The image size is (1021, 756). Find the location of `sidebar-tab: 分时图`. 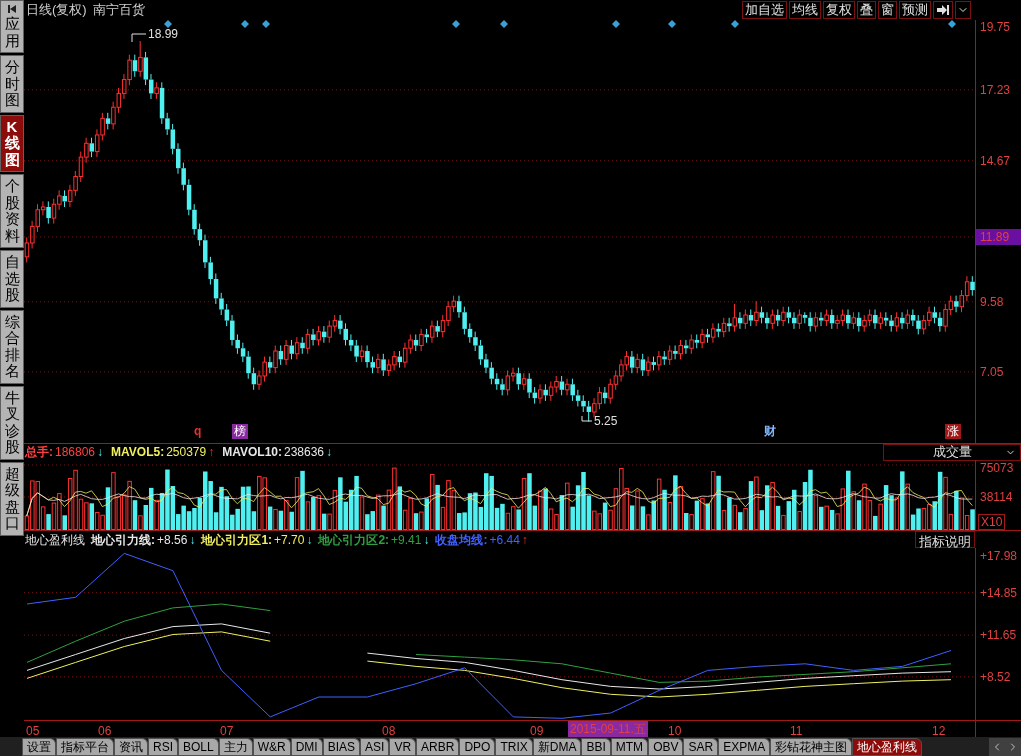

sidebar-tab: 分时图 is located at coordinates (12, 84).